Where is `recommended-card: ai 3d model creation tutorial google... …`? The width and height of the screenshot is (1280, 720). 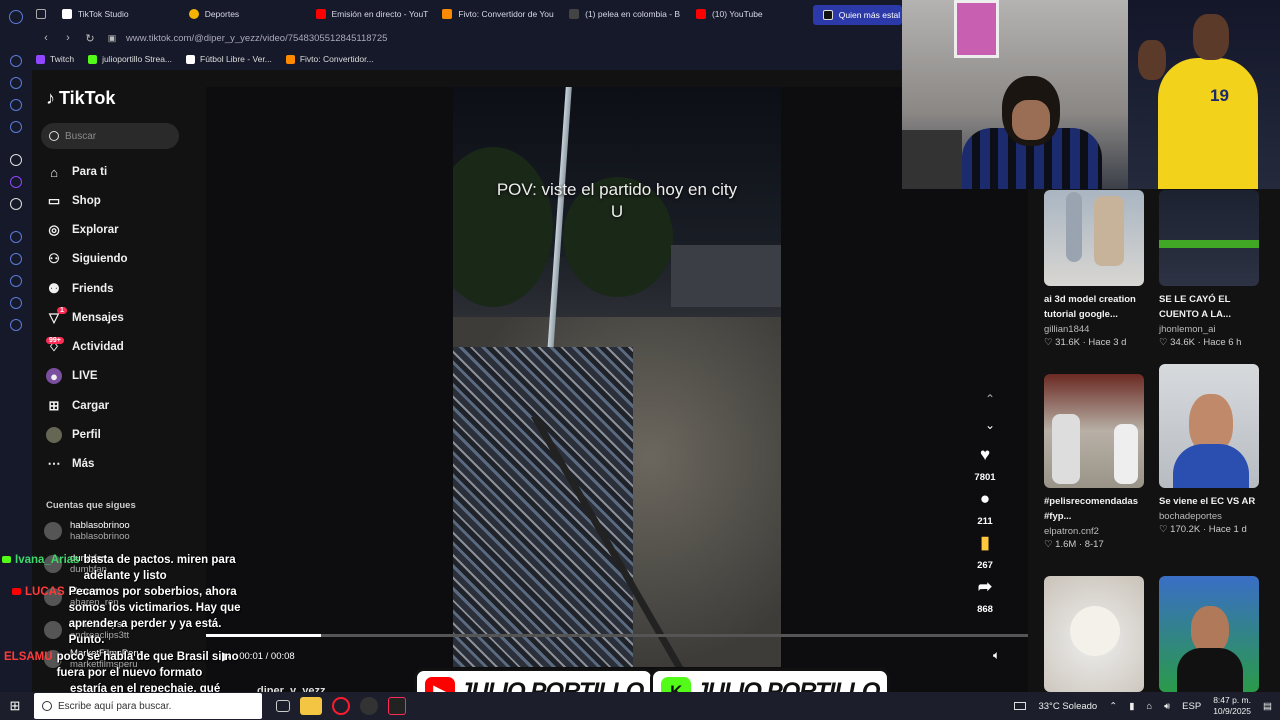
recommended-card: ai 3d model creation tutorial google... … is located at coordinates (1096, 269).